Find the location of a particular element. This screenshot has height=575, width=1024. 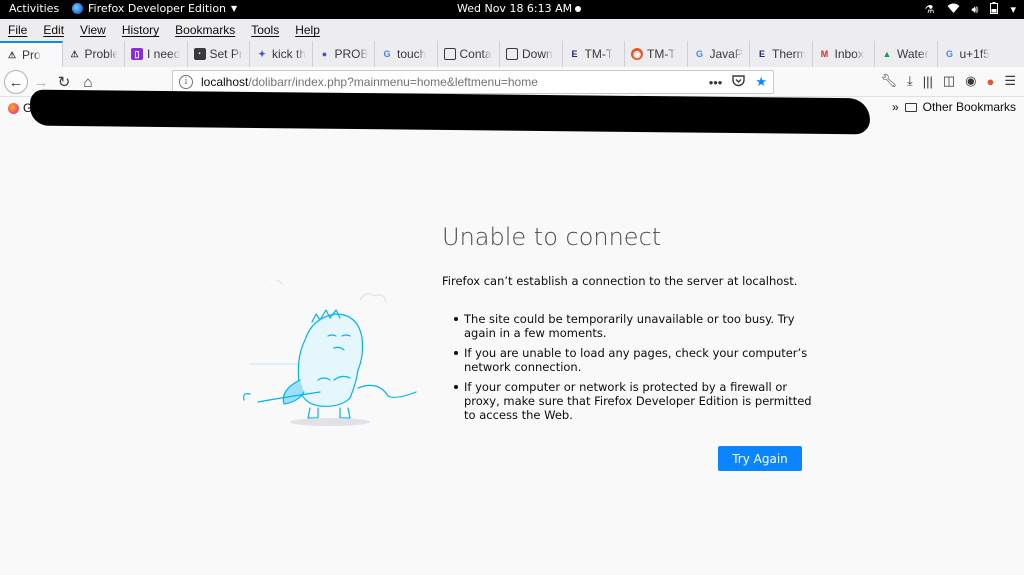

tab: ▯ I need is located at coordinates (156, 54).